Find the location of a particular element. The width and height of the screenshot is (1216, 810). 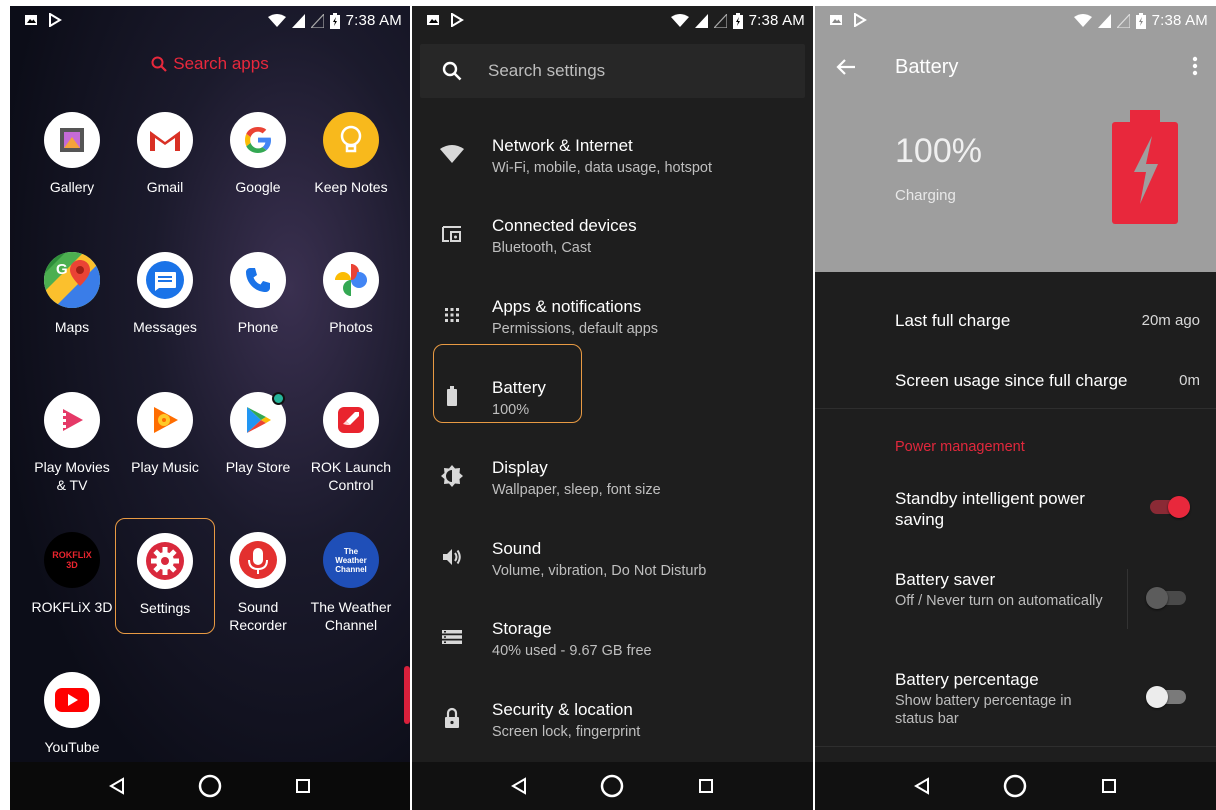

app-label: YouTube is located at coordinates (72, 747).